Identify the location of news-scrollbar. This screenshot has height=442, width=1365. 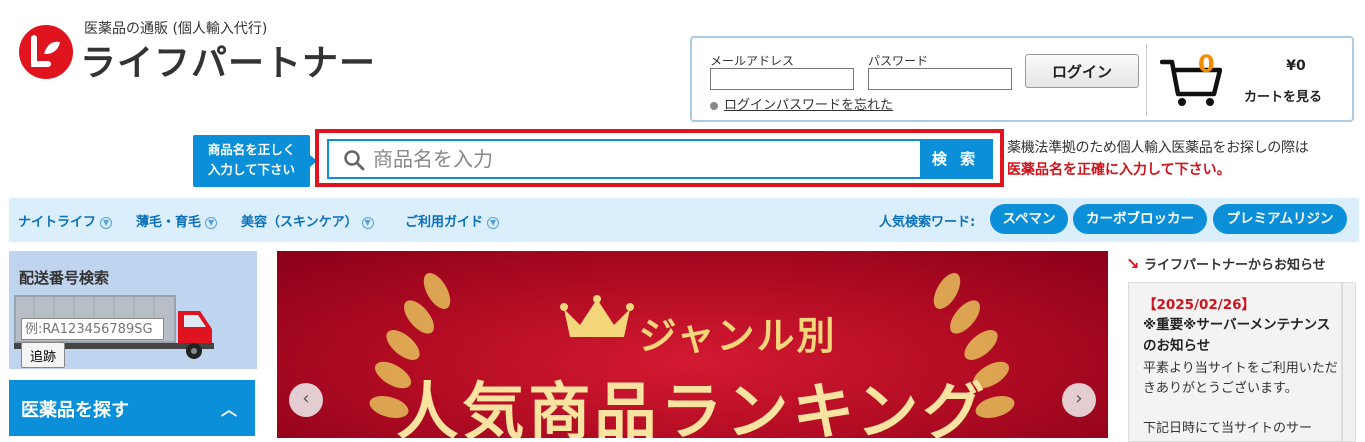
(1349, 362).